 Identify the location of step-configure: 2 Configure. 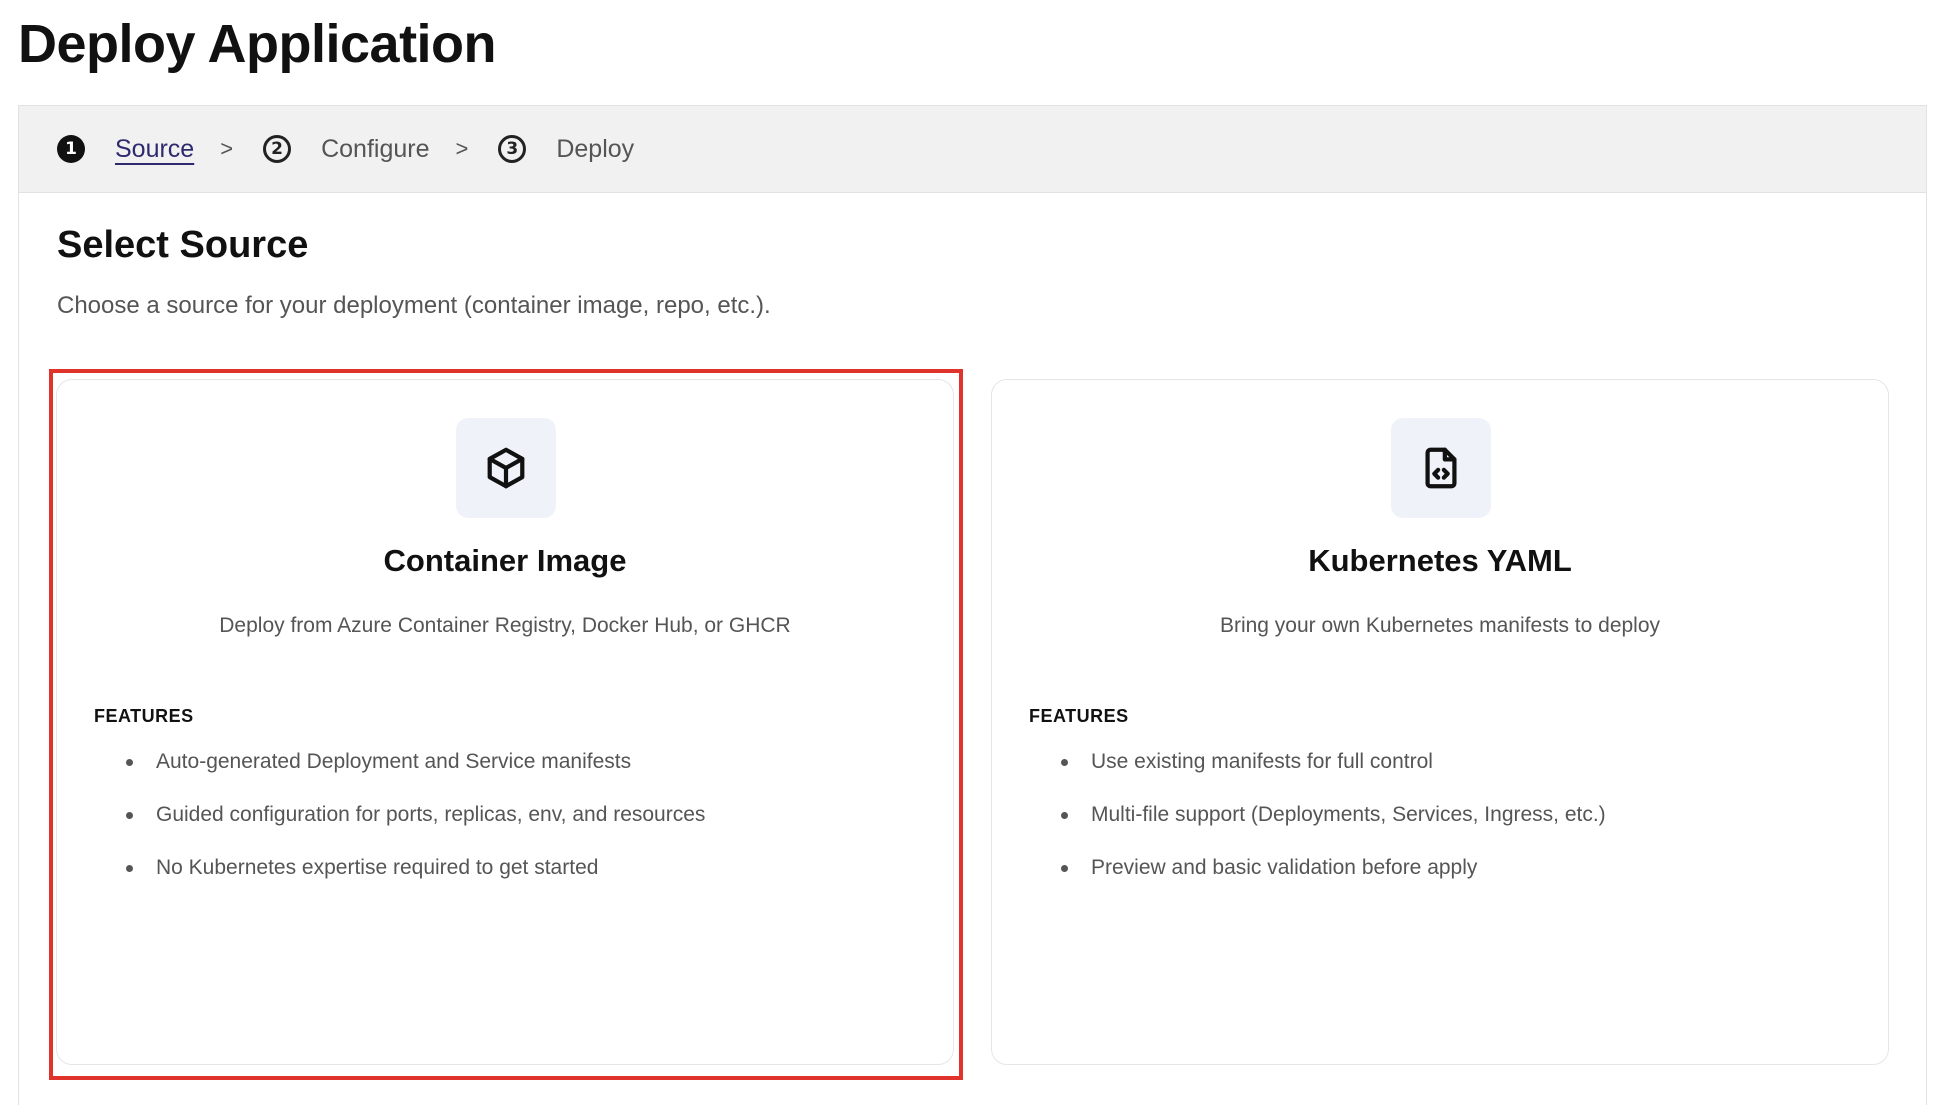
(346, 149).